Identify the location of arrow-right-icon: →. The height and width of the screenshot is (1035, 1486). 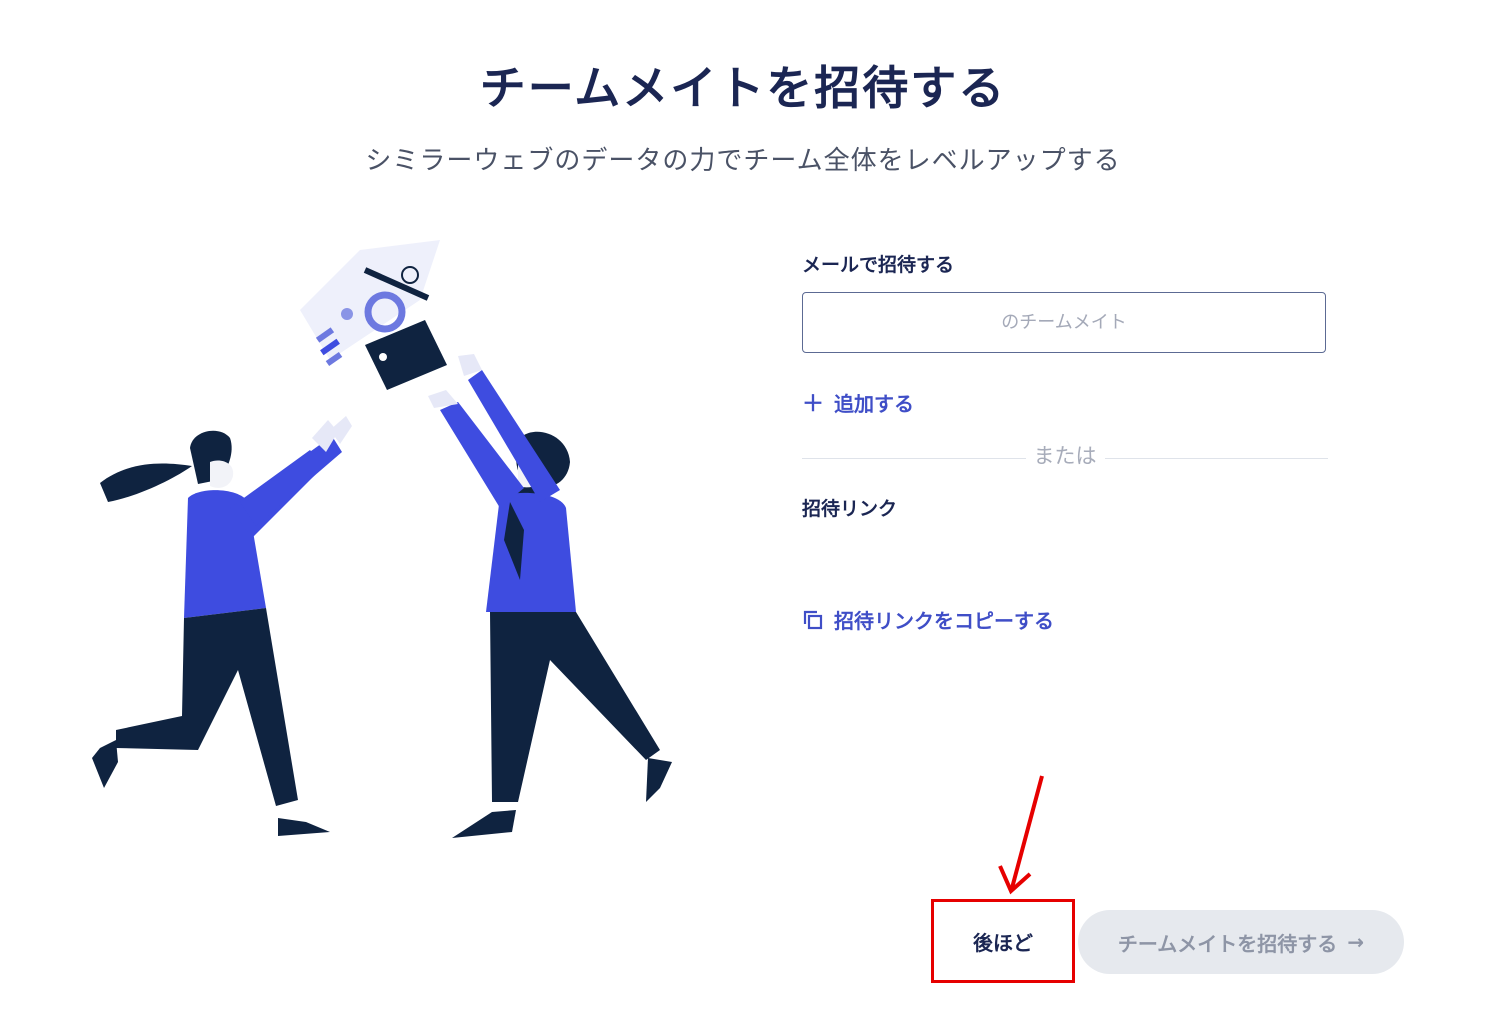
(1356, 942).